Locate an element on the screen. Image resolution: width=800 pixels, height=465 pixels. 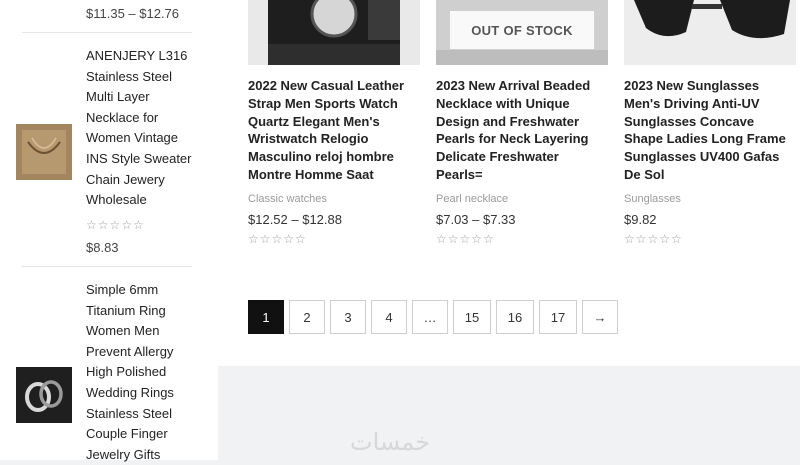
page-button-16: 16 is located at coordinates (515, 317).